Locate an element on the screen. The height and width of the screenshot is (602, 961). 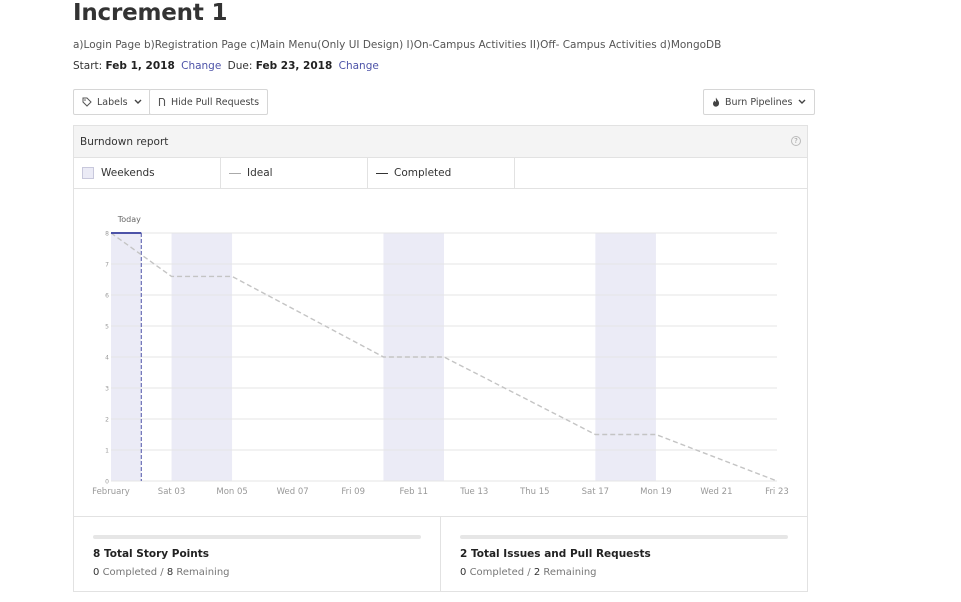
issues-completed-label: Completed / is located at coordinates (500, 572).